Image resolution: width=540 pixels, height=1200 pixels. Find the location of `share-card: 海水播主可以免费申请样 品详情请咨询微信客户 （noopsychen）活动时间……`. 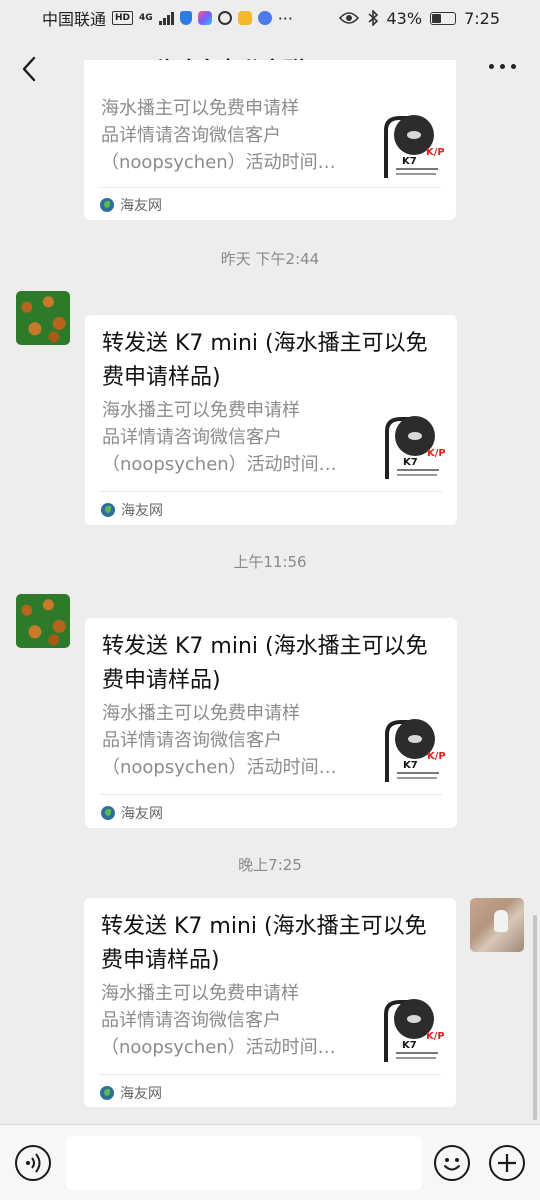

share-card: 海水播主可以免费申请样 品详情请咨询微信客户 （noopsychen）活动时间…… is located at coordinates (270, 140).